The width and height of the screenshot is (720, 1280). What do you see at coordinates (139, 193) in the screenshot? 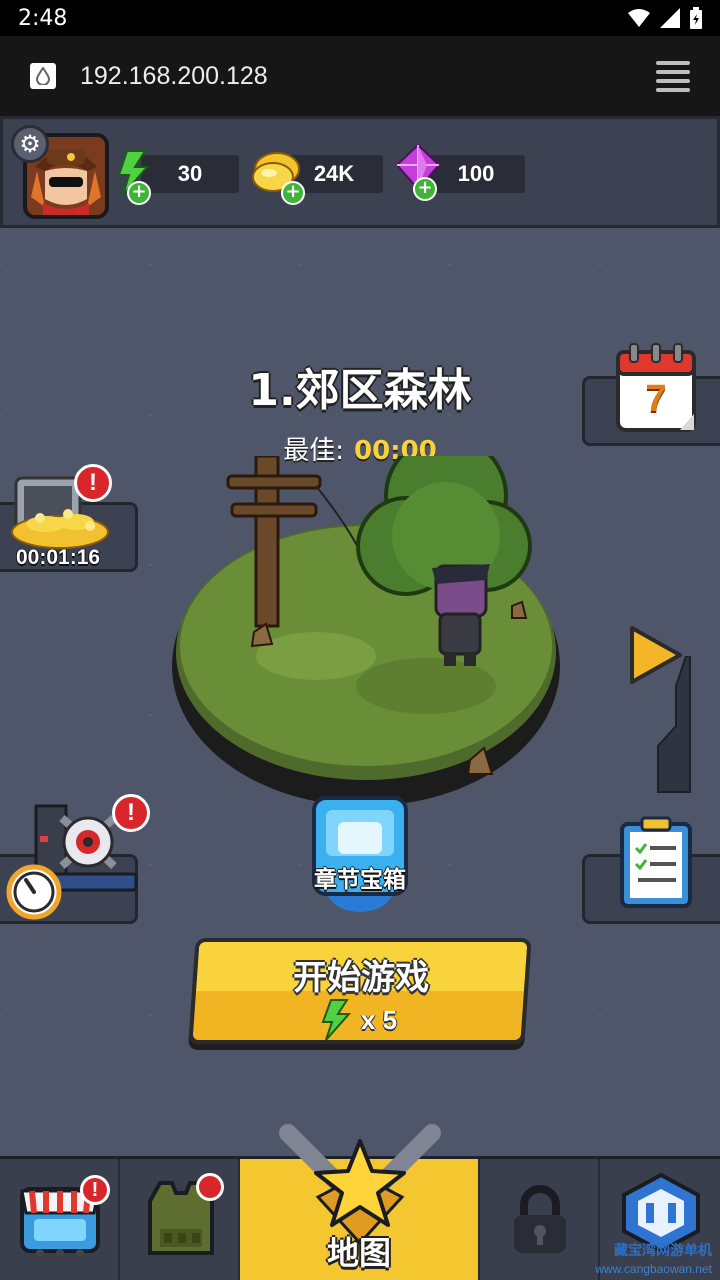
I see `add-energy-button: +` at bounding box center [139, 193].